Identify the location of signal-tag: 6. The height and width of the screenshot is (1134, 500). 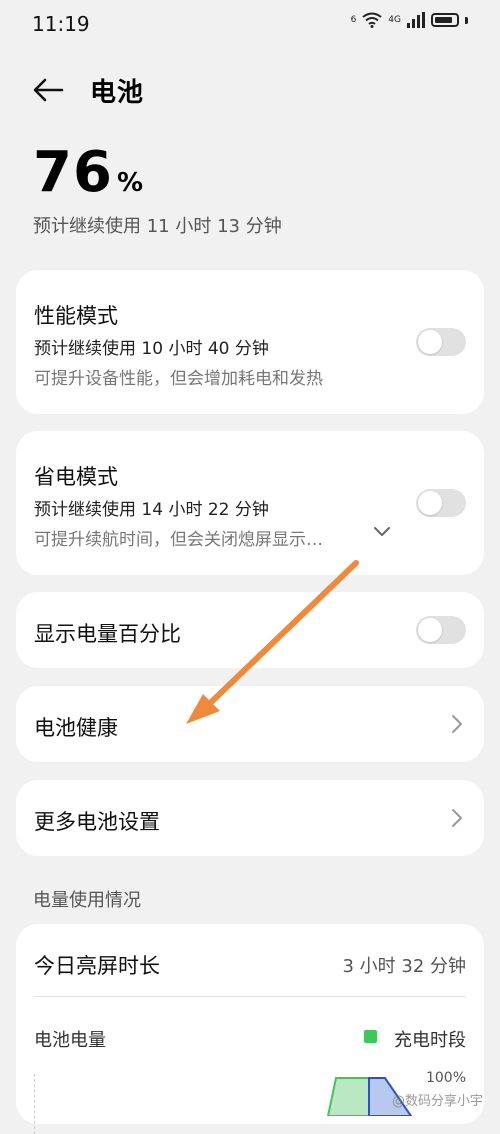
(353, 20).